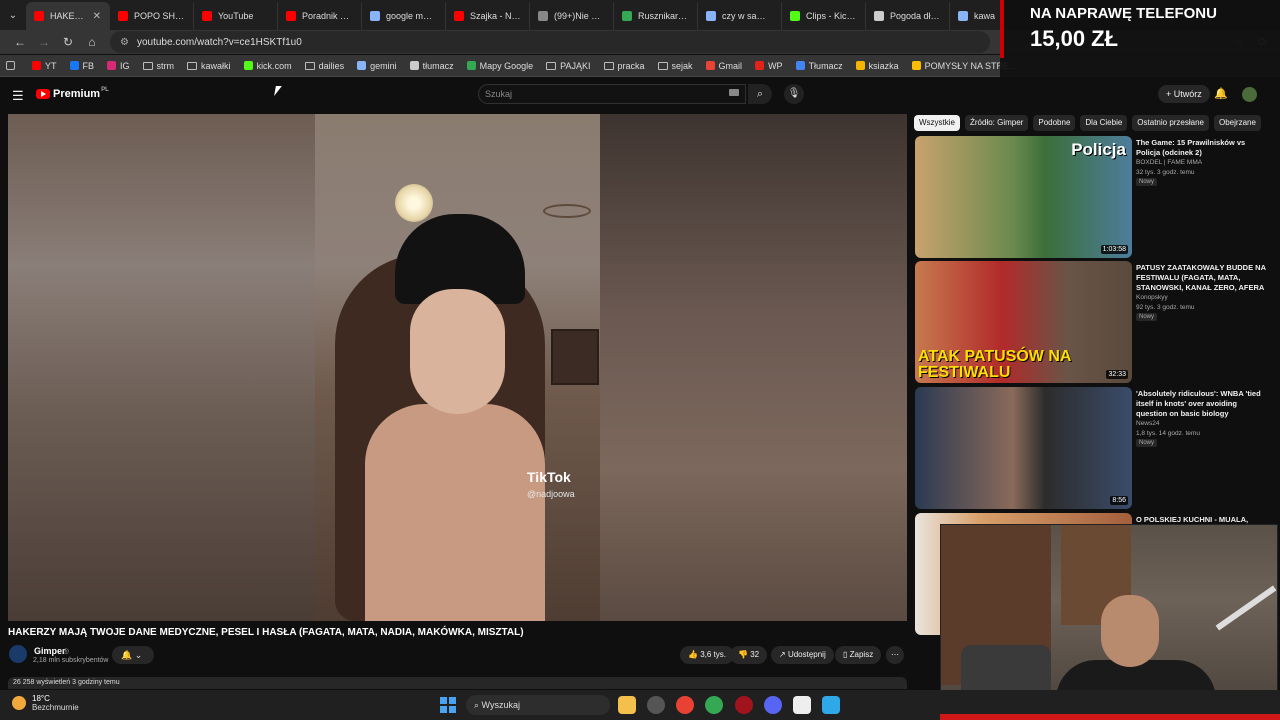 The image size is (1280, 720). Describe the element at coordinates (675, 66) in the screenshot. I see `bookmark-folder: sejak` at that location.